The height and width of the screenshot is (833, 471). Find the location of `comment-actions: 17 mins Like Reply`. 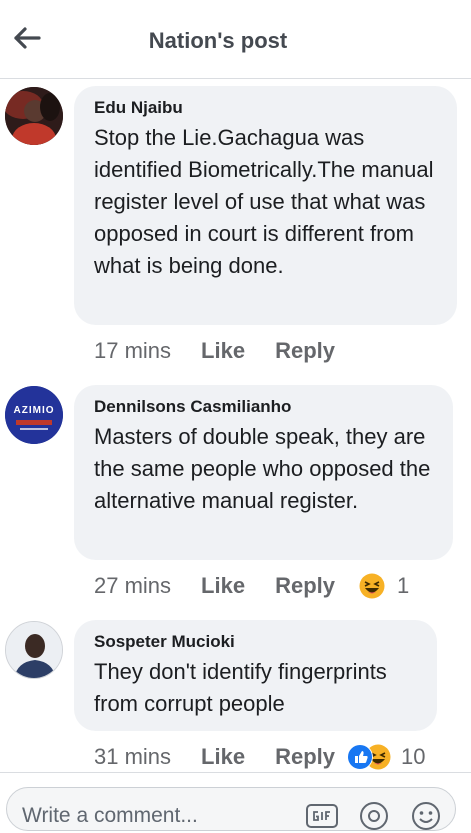

comment-actions: 17 mins Like Reply is located at coordinates (229, 351).